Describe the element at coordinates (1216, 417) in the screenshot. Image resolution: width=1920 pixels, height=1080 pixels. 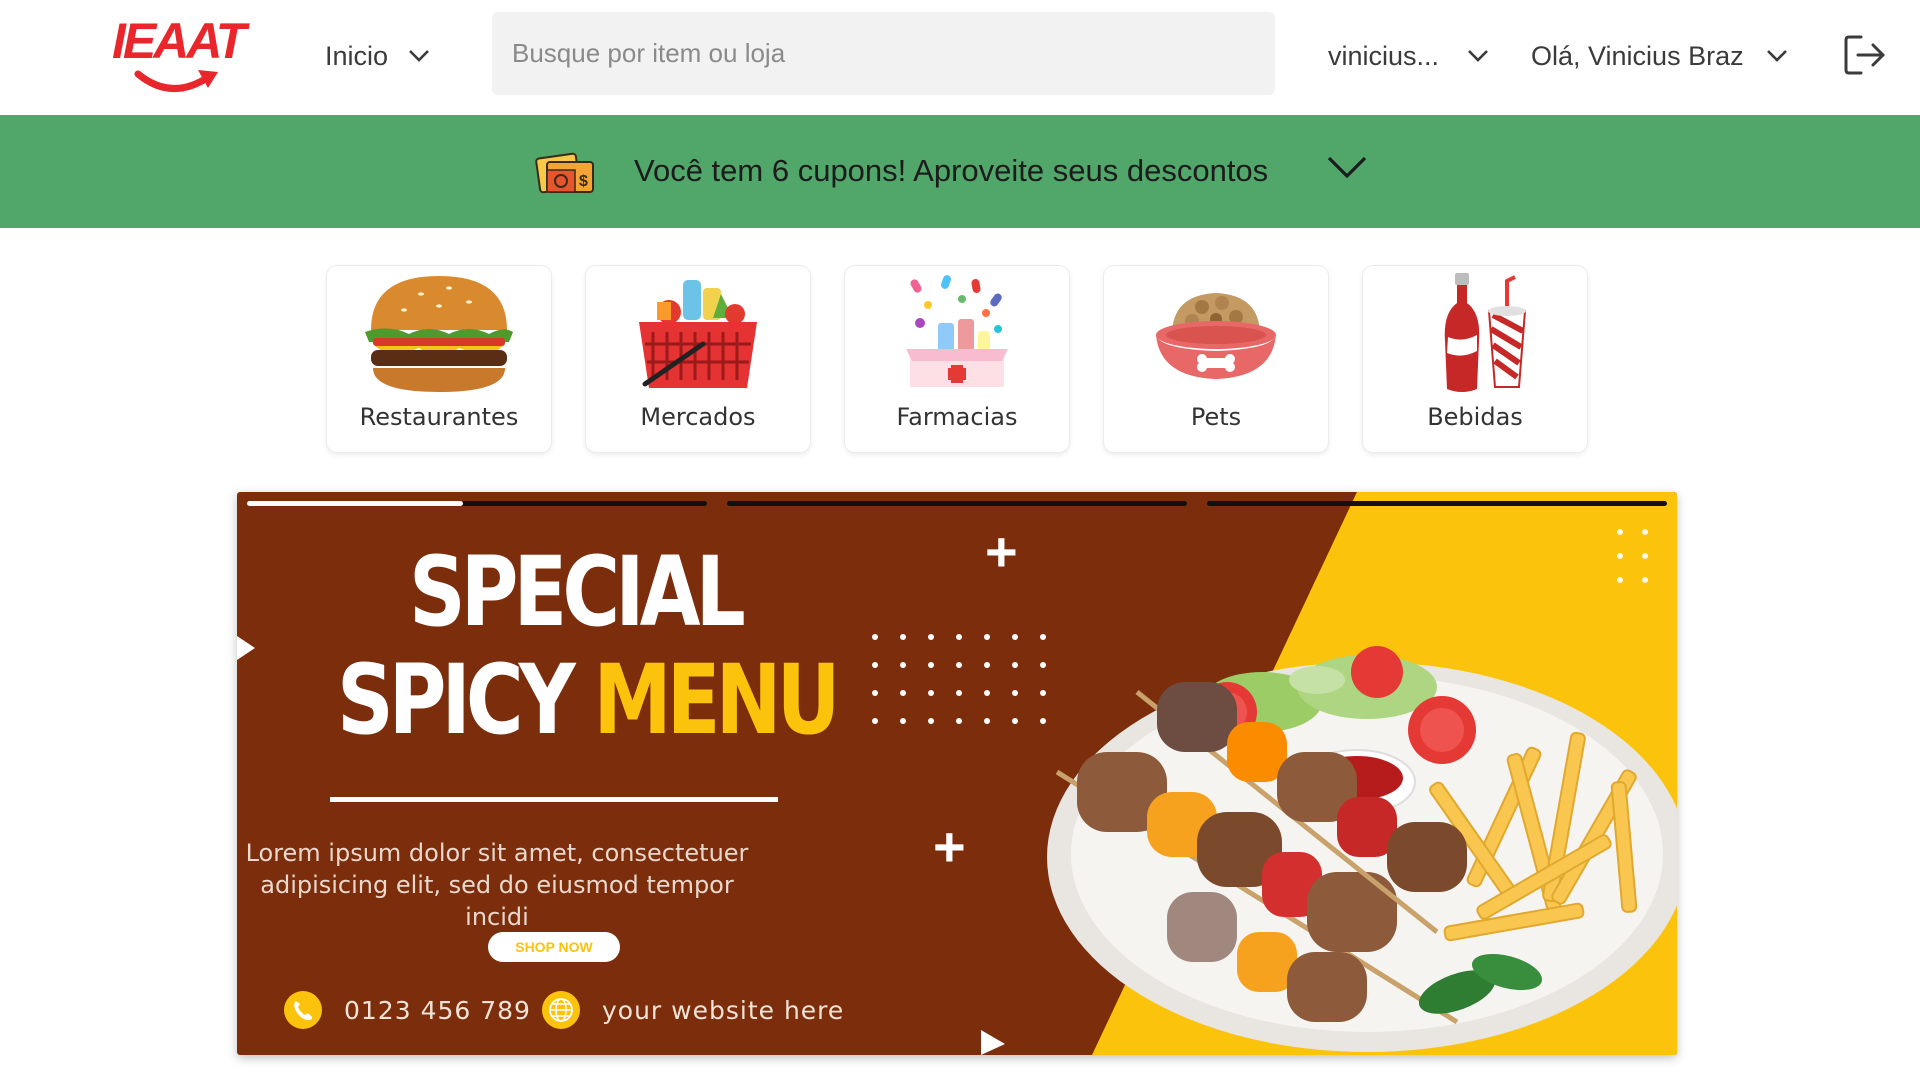
I see `category-label: Pets` at that location.